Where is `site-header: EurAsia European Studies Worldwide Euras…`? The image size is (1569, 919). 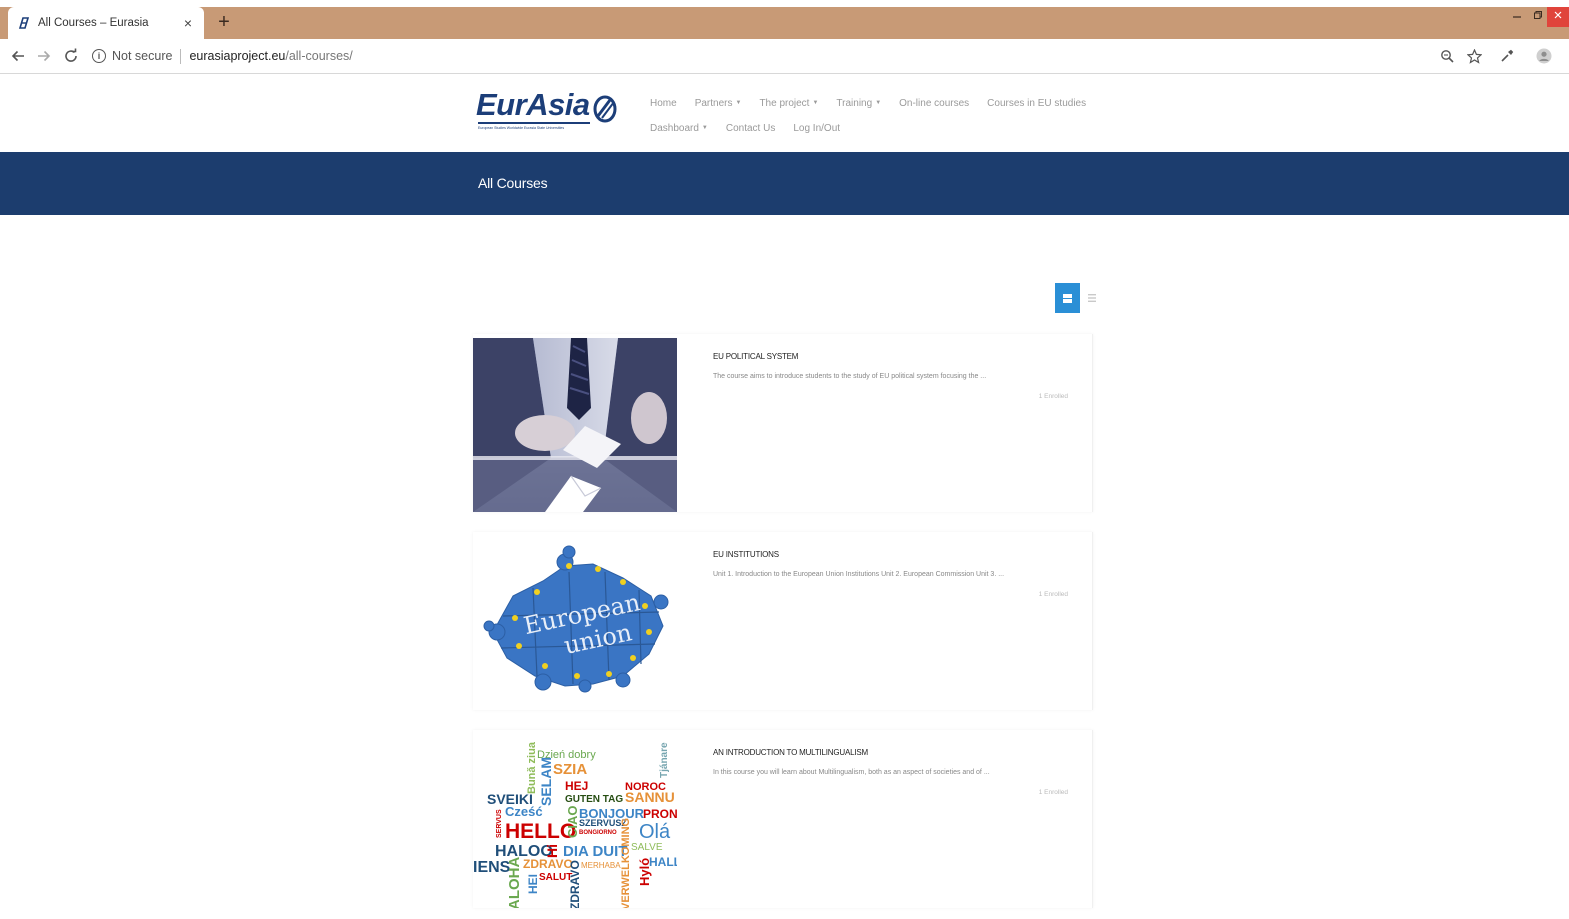
site-header: EurAsia European Studies Worldwide Euras… is located at coordinates (784, 113).